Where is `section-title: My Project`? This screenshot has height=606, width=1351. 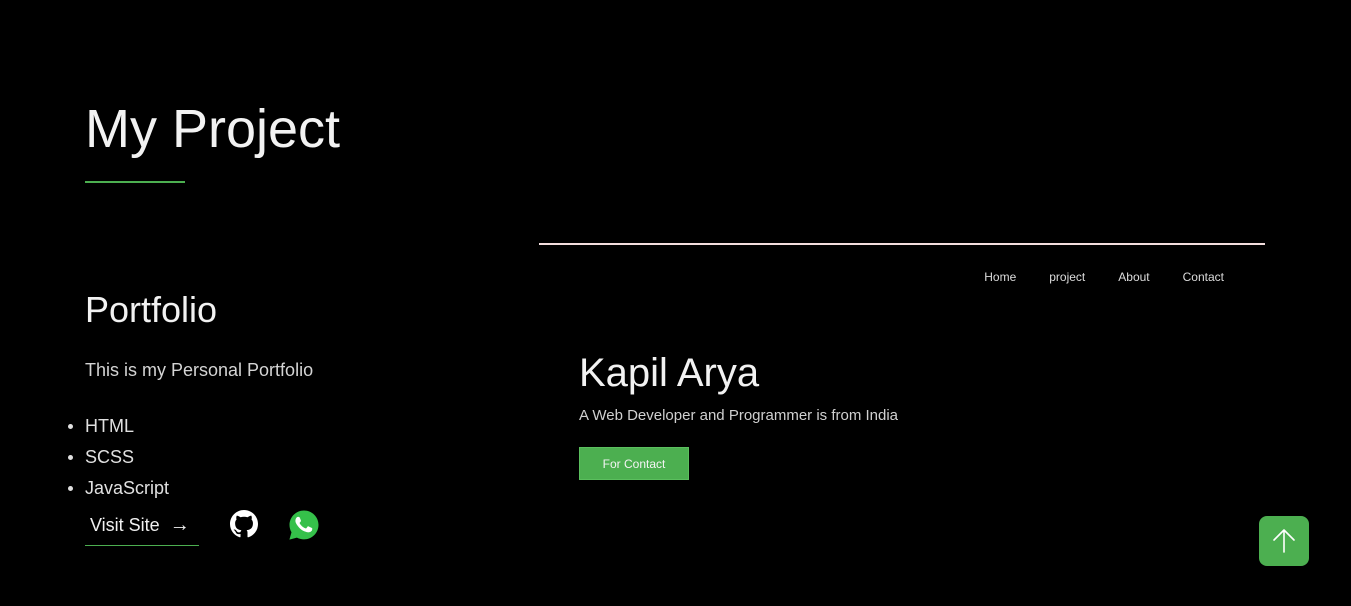 section-title: My Project is located at coordinates (213, 129).